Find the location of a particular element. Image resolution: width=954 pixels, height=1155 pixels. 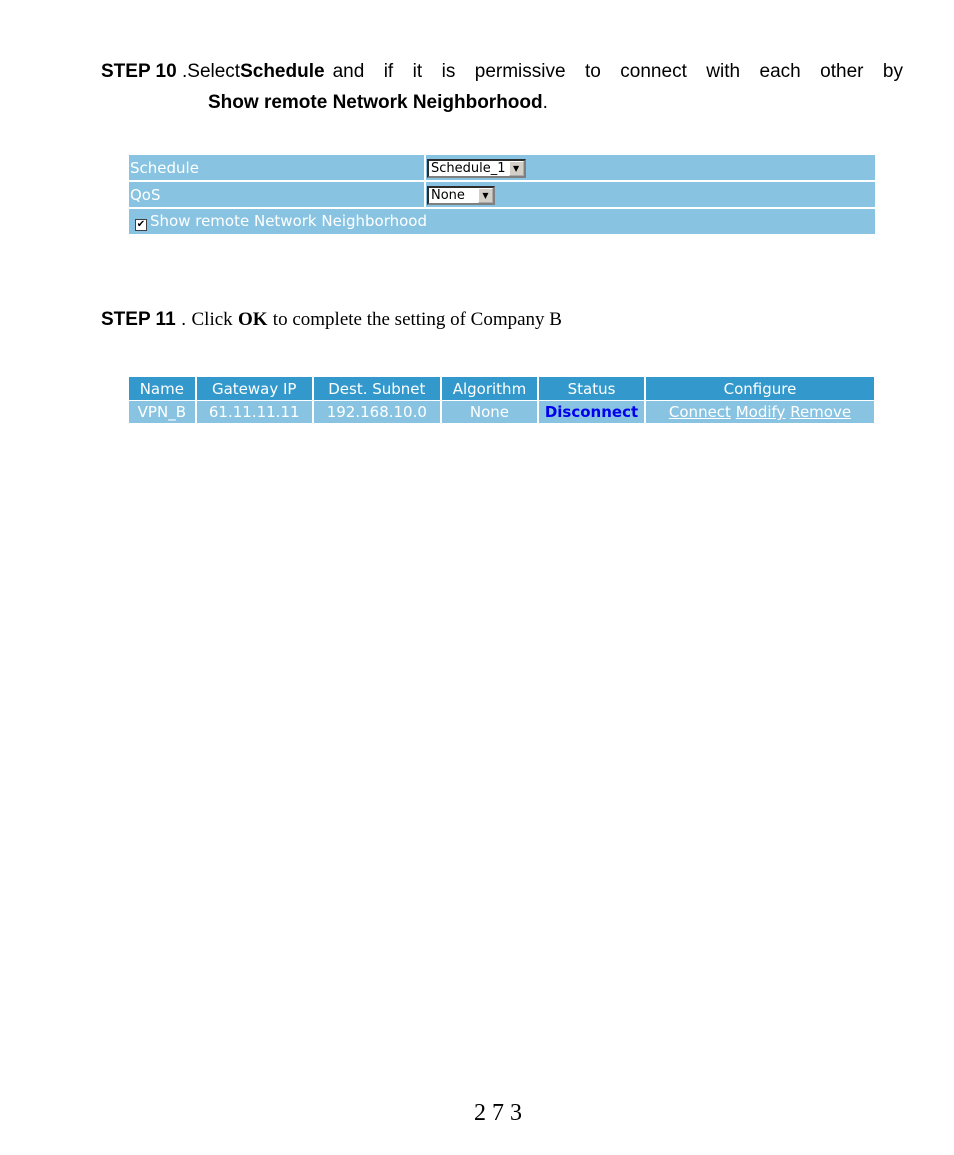

step-label: STEP 10 is located at coordinates (139, 71).